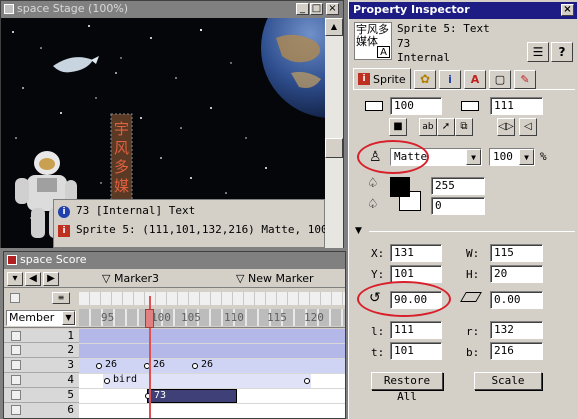 The height and width of the screenshot is (419, 578). I want to click on channel-number: 1, so click(70, 335).